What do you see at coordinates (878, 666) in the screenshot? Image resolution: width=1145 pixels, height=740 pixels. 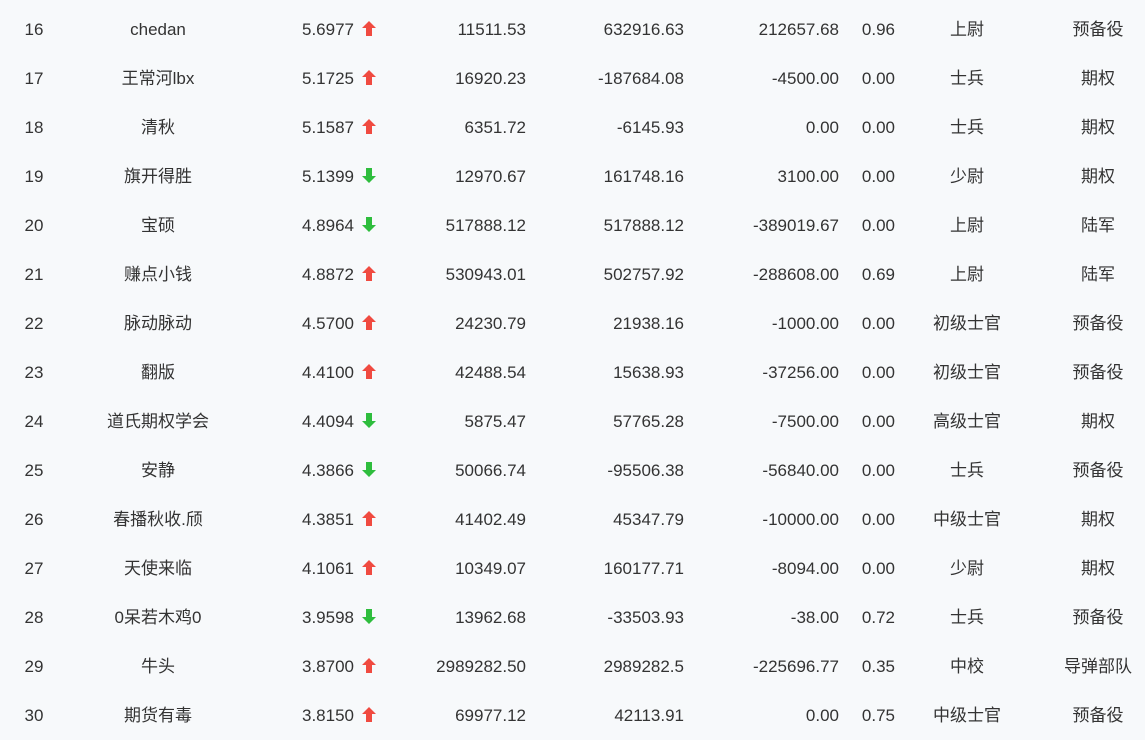 I see `ratio-value: 0.35` at bounding box center [878, 666].